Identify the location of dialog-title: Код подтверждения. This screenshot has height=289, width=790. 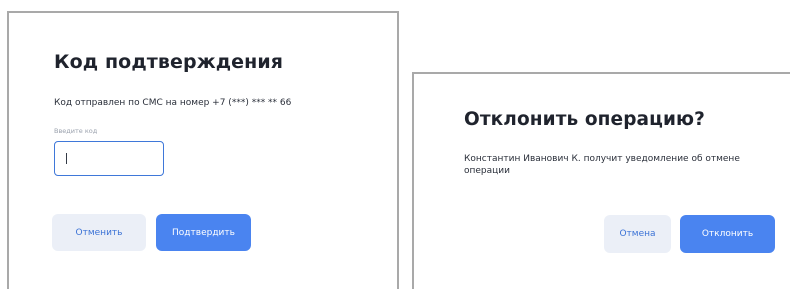
(169, 62).